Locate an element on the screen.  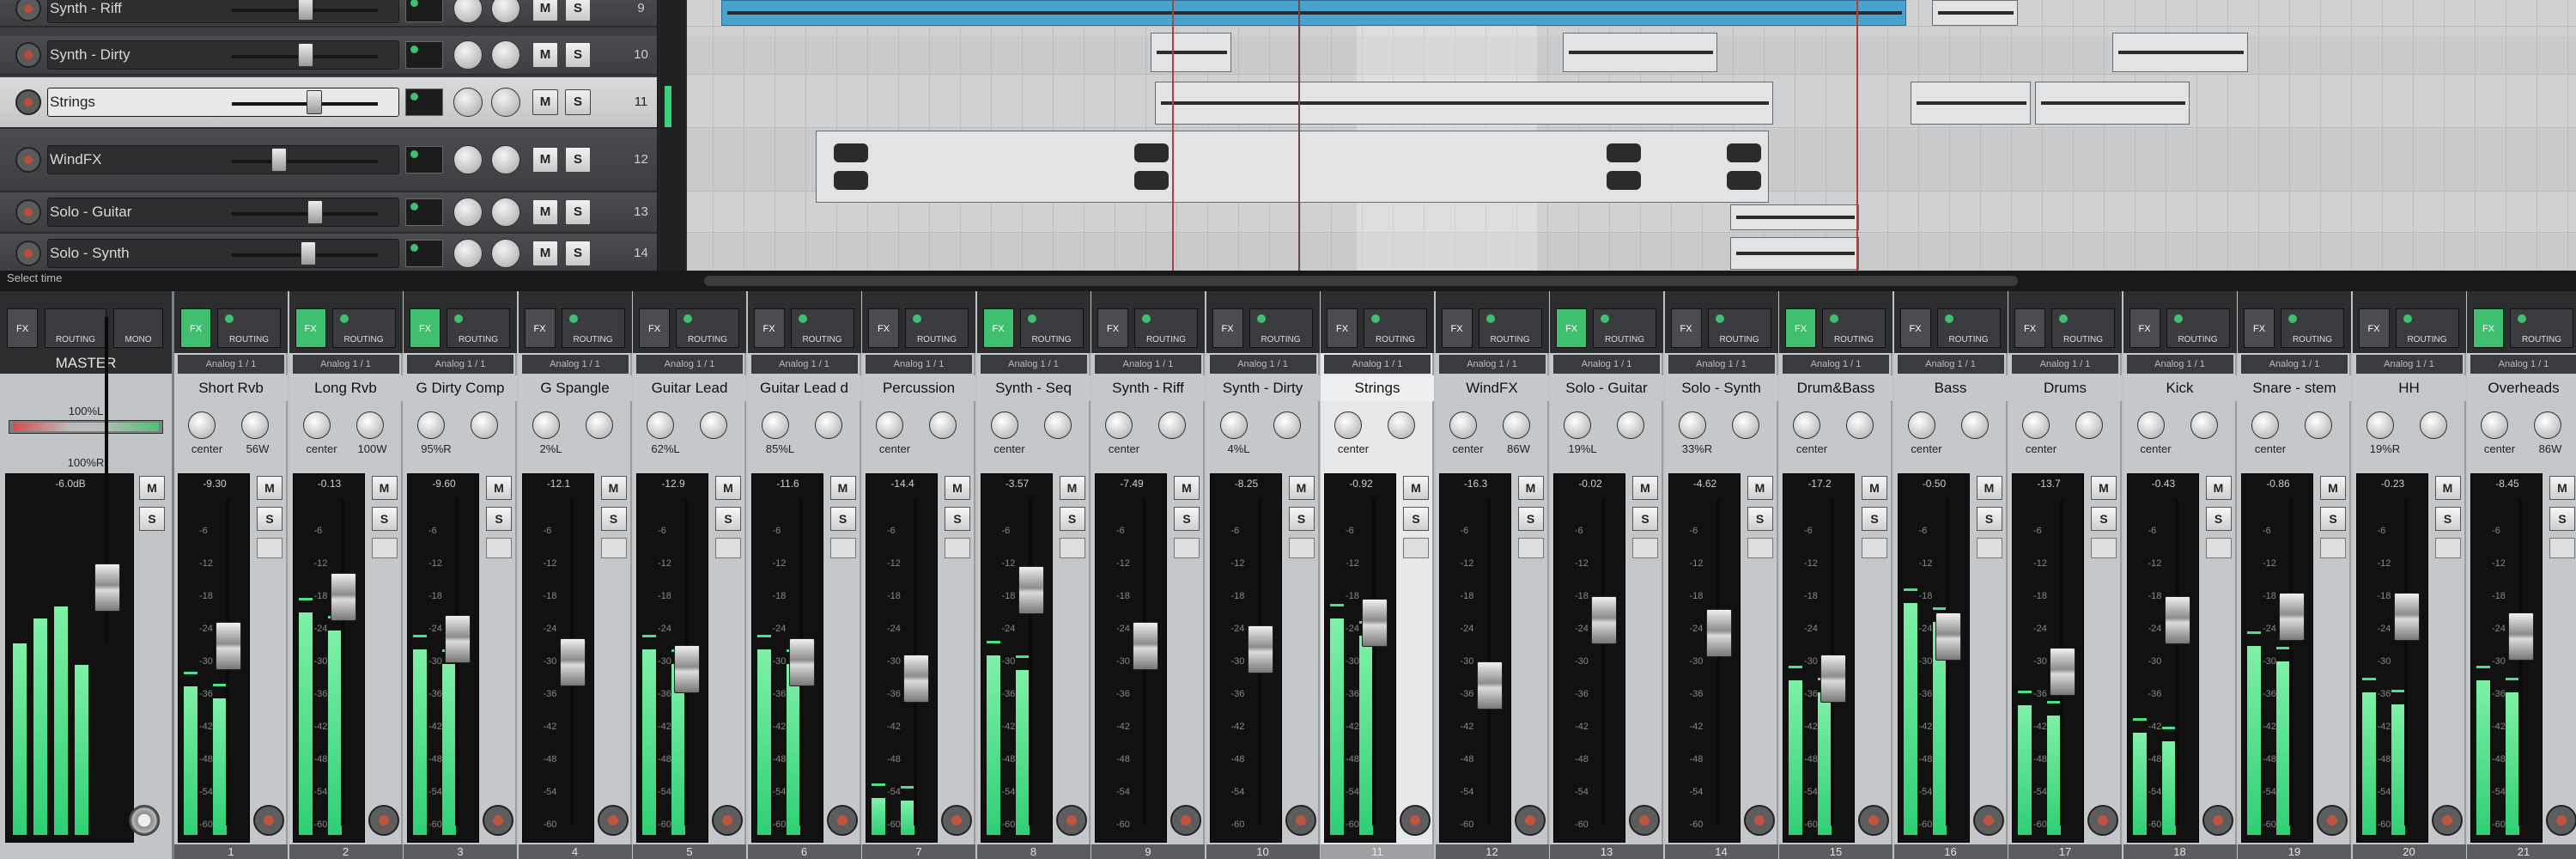
track-mute-button: M is located at coordinates (545, 10).